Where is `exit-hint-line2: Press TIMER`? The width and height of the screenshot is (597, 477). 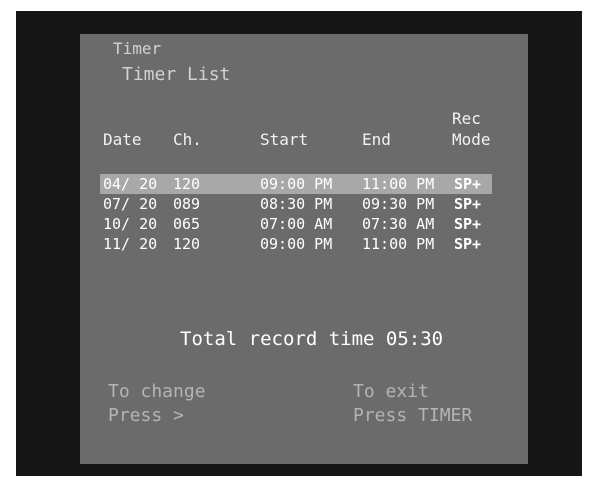 exit-hint-line2: Press TIMER is located at coordinates (413, 415).